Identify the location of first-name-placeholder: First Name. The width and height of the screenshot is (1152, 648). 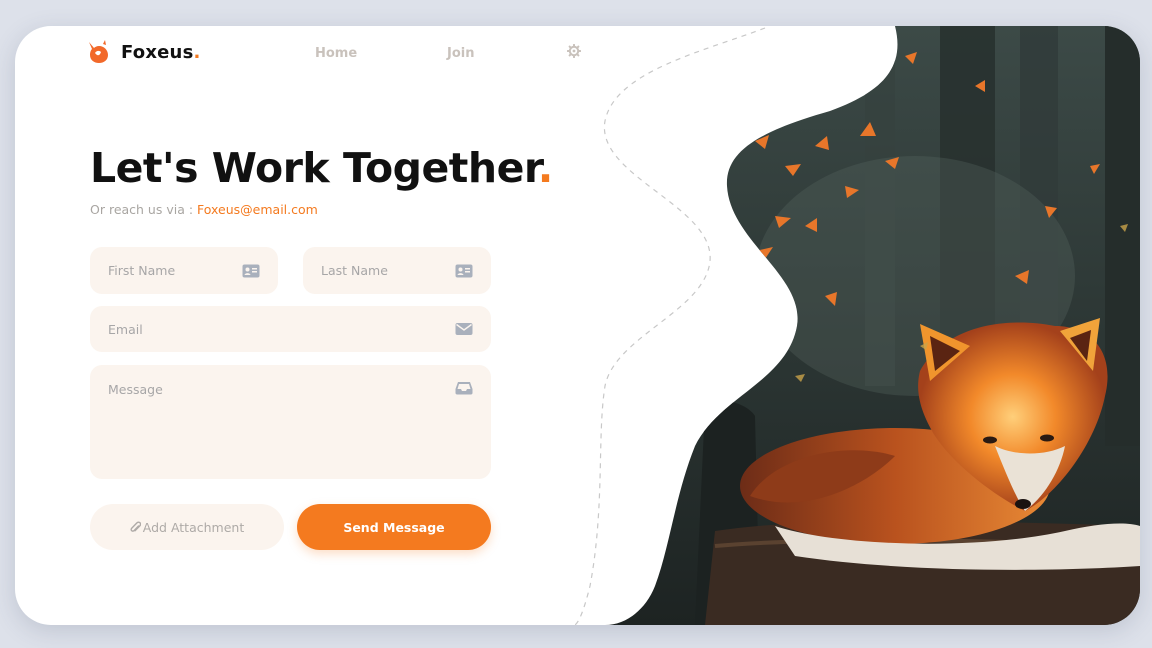
(142, 270).